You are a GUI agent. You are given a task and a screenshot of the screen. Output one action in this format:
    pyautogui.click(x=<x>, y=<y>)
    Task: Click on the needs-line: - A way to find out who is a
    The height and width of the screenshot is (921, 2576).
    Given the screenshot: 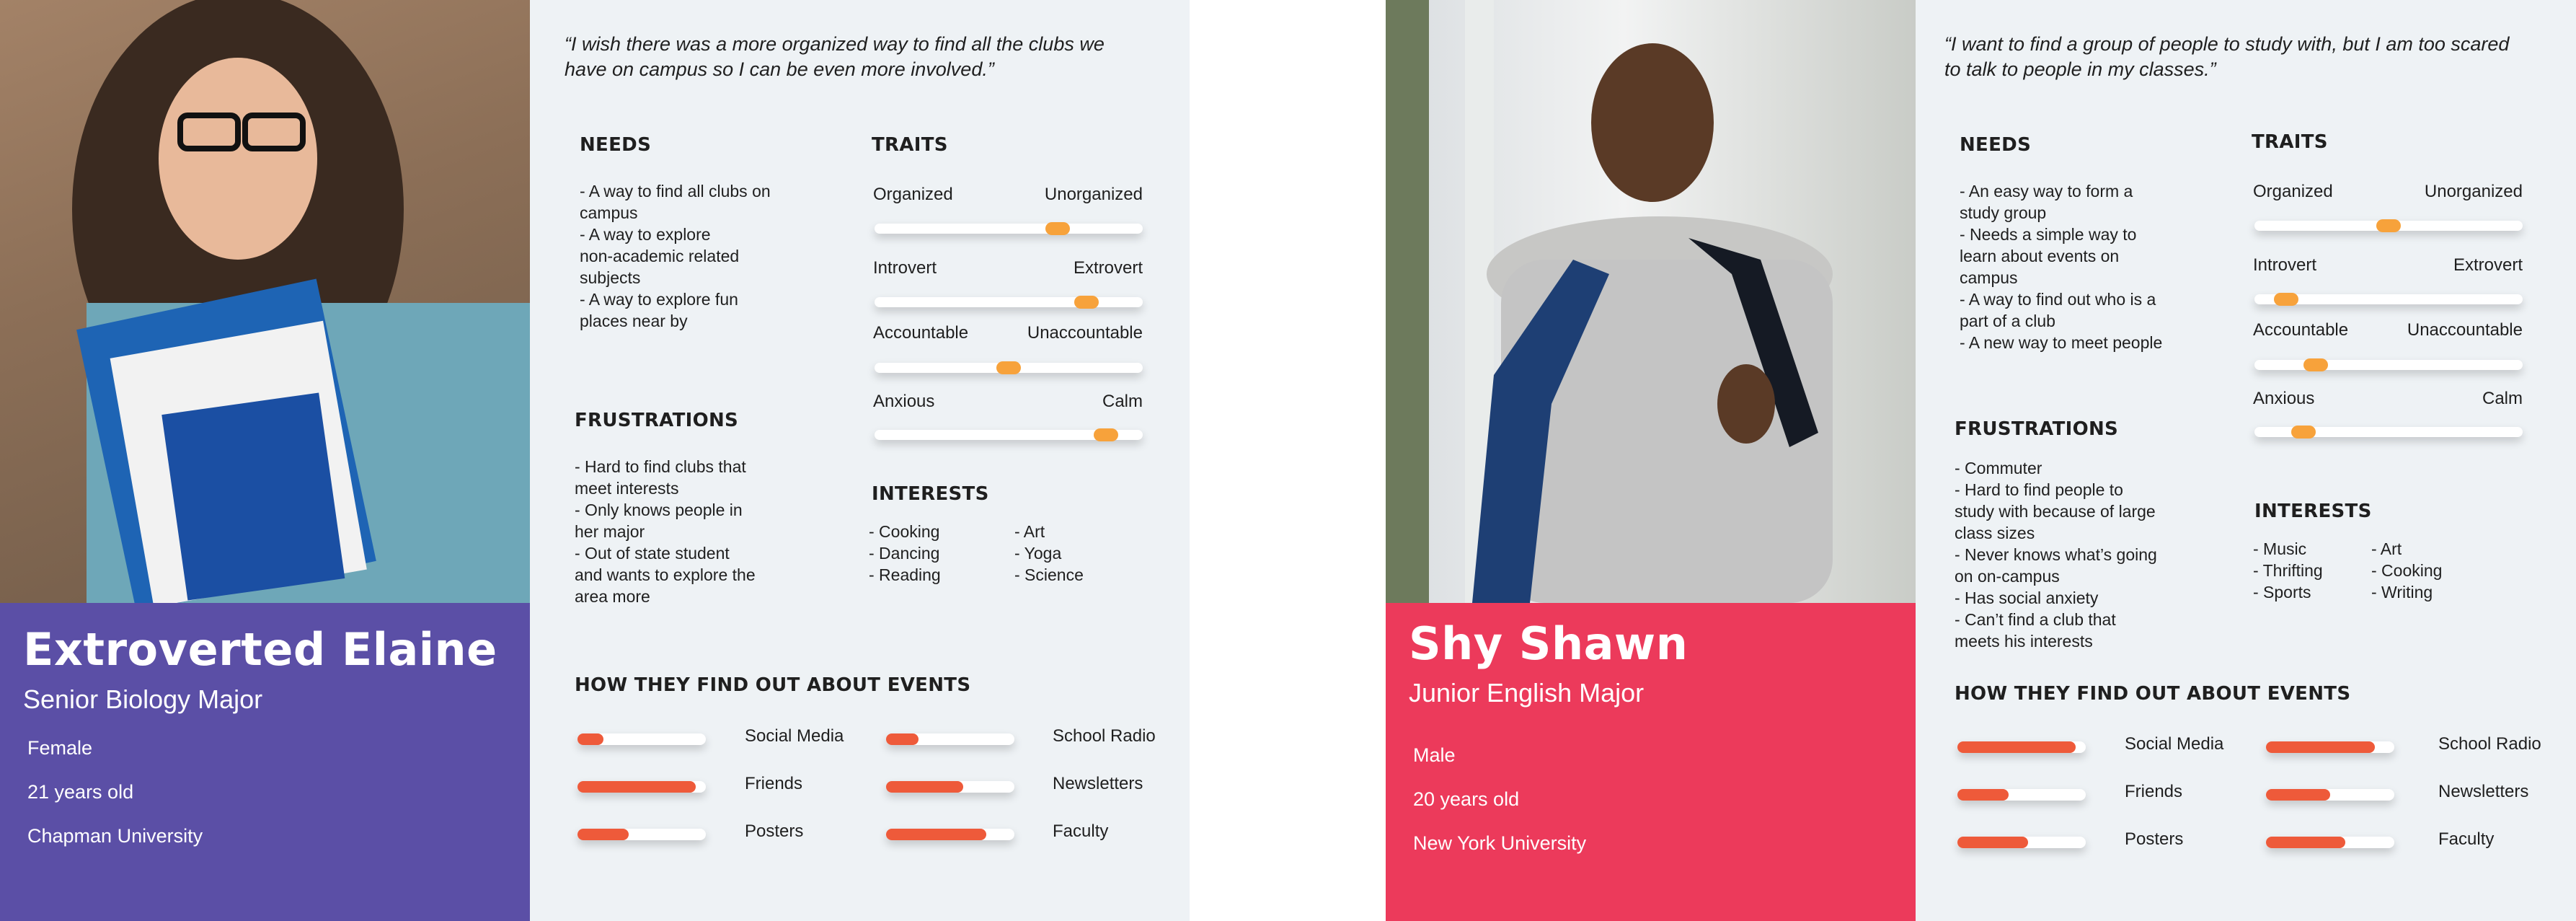 What is the action you would take?
    pyautogui.click(x=2058, y=299)
    